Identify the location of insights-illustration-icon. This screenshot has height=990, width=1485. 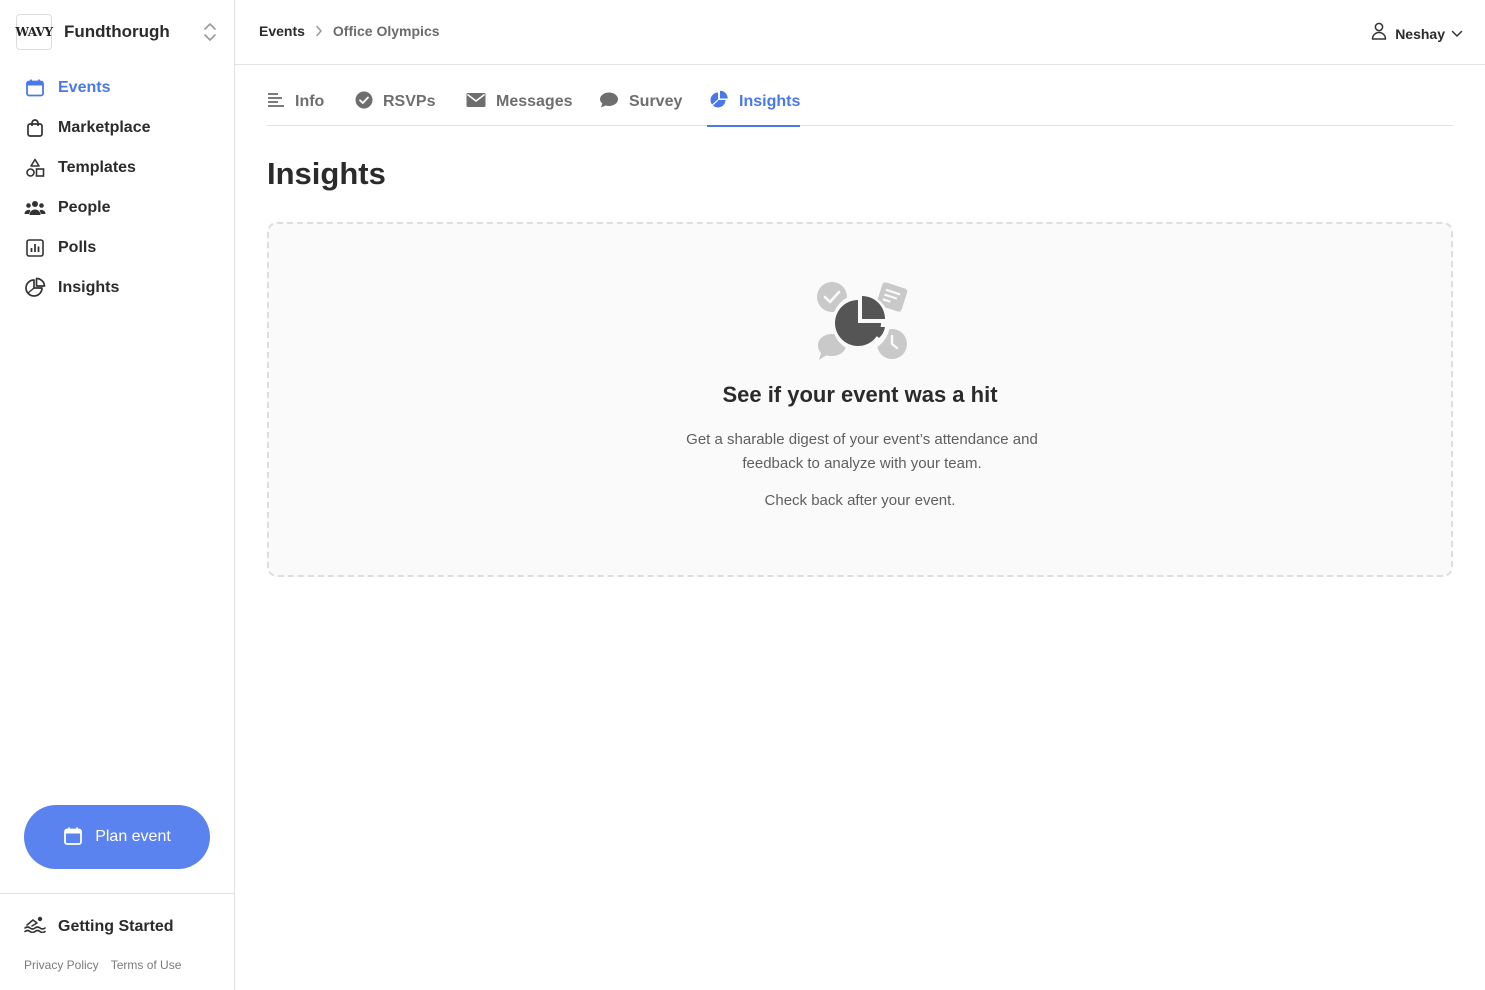
(862, 322).